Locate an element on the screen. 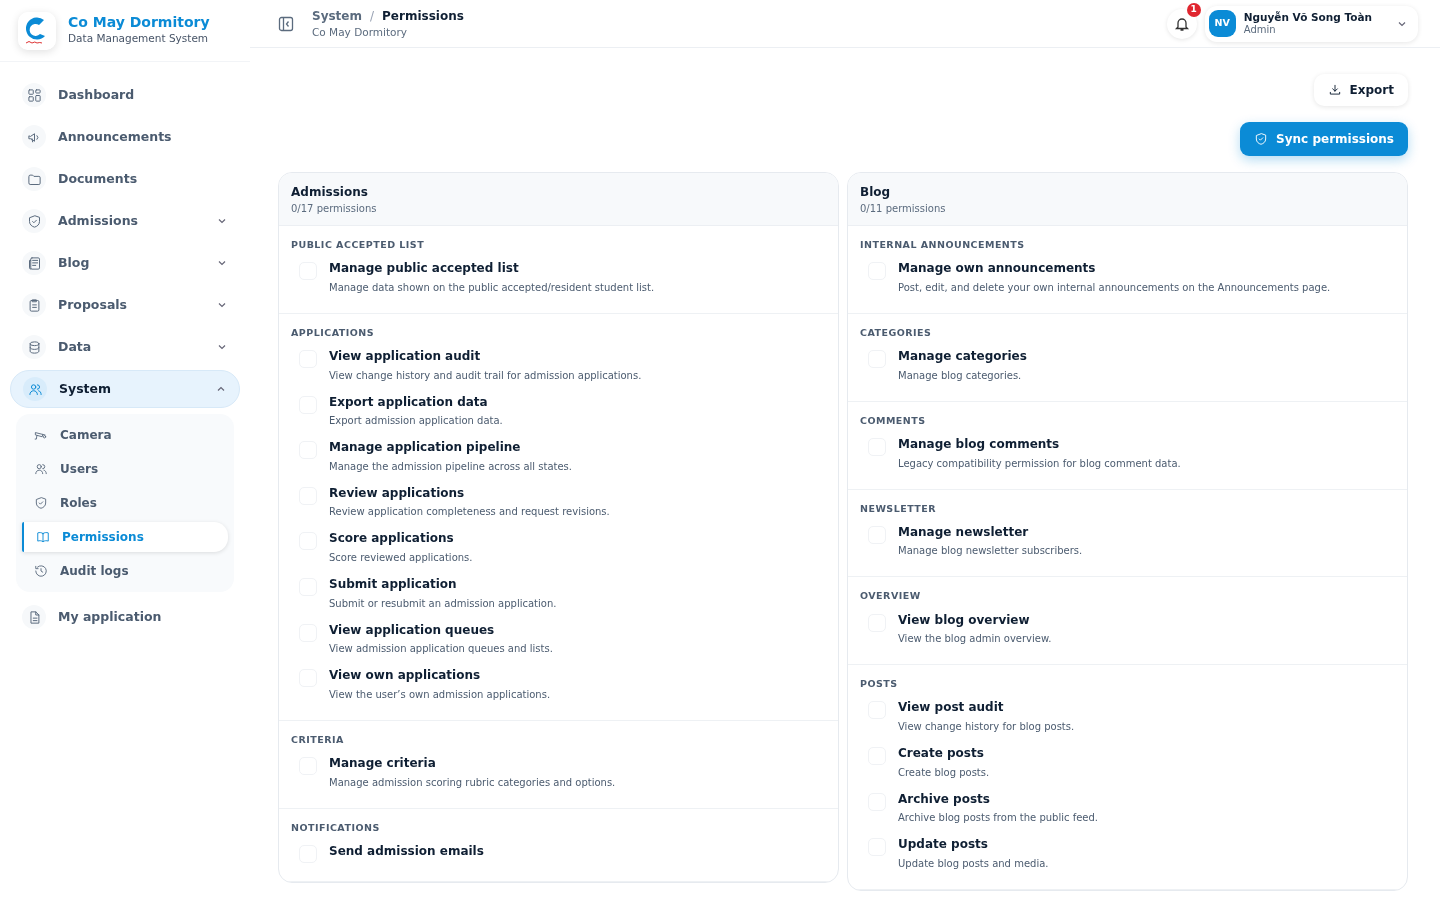 The image size is (1440, 900). section-title: COMMENTS is located at coordinates (893, 420).